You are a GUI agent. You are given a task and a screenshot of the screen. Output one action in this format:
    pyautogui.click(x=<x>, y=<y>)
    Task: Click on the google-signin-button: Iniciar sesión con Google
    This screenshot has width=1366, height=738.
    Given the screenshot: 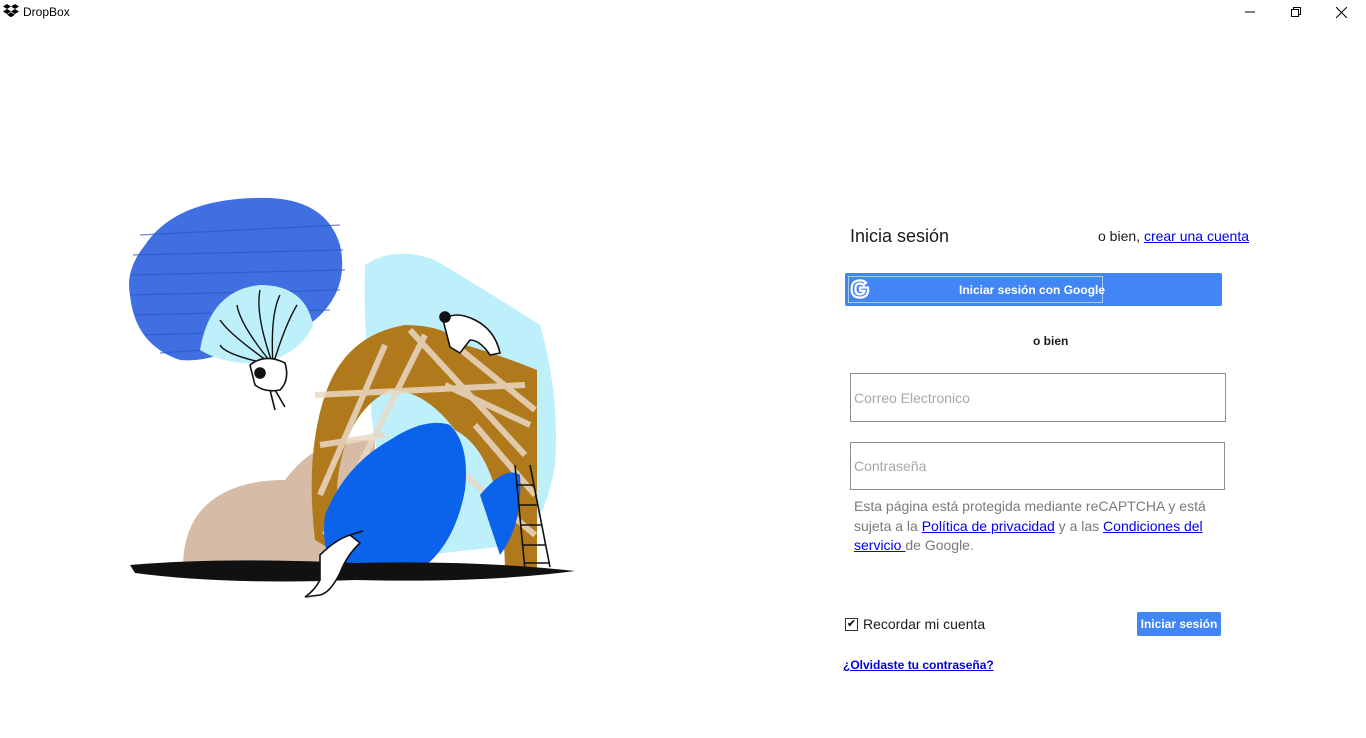 What is the action you would take?
    pyautogui.click(x=1033, y=289)
    